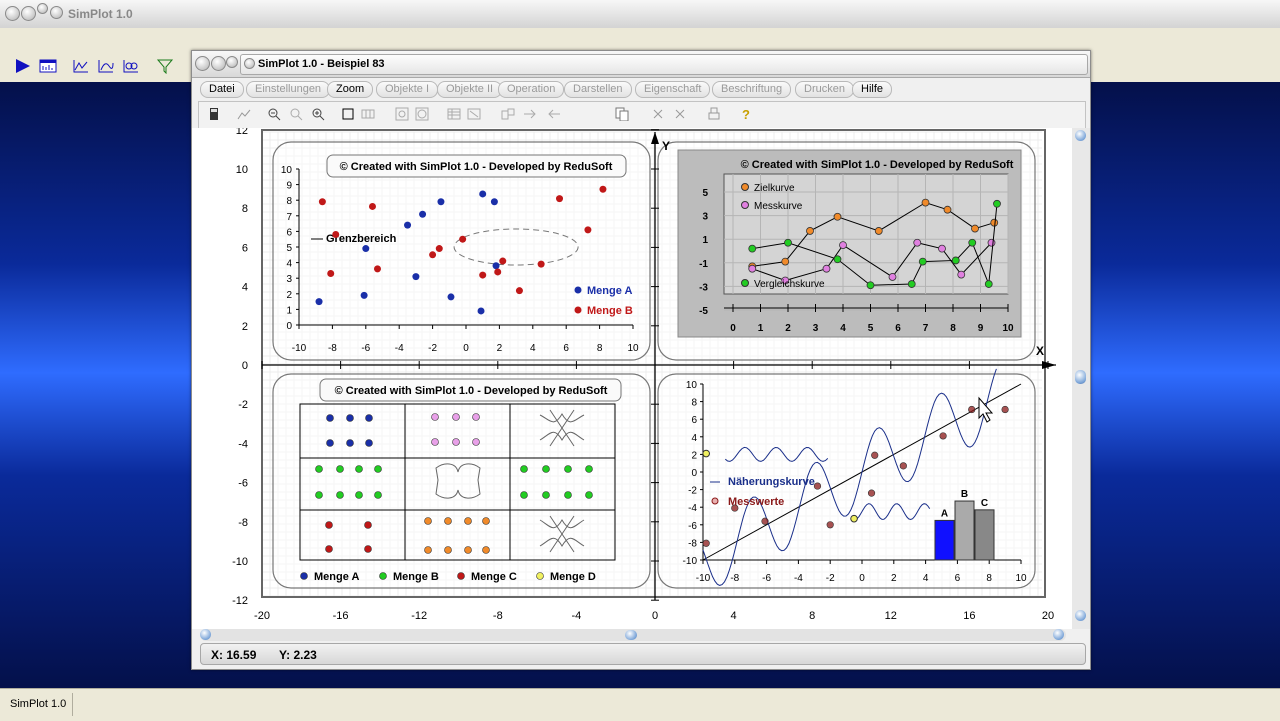 The image size is (1280, 721). What do you see at coordinates (435, 442) in the screenshot?
I see `bl-dot-pink` at bounding box center [435, 442].